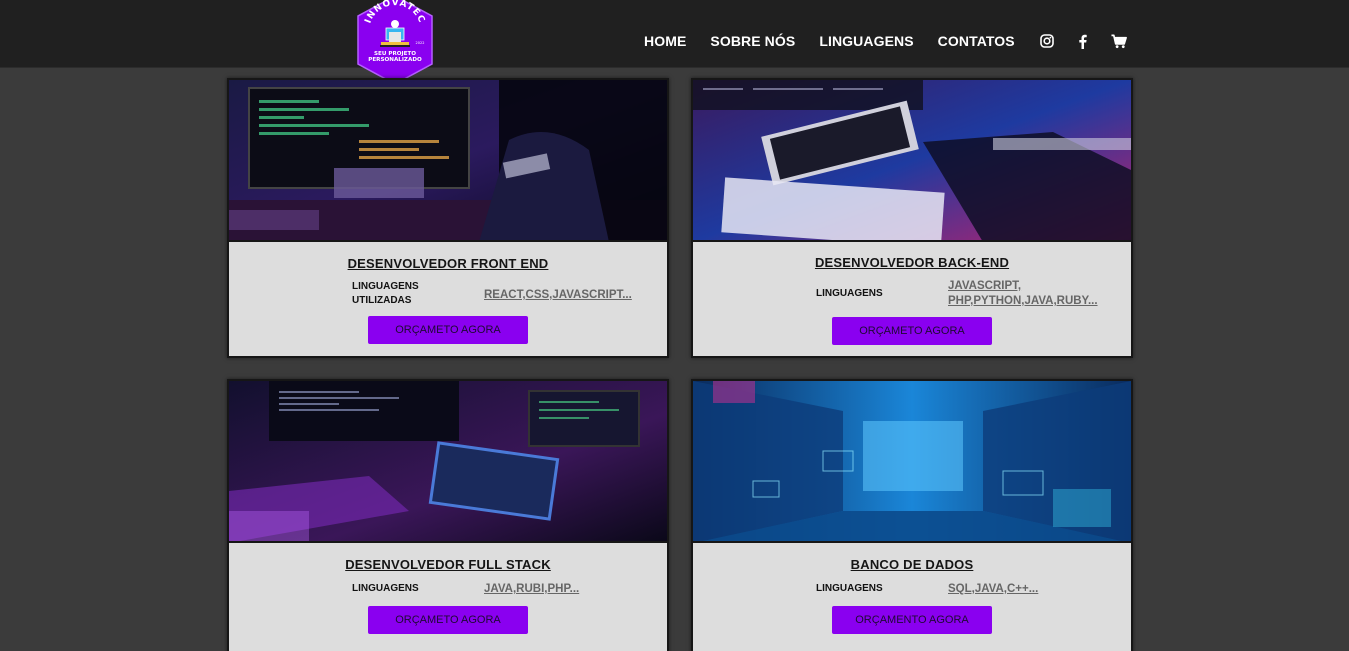 This screenshot has width=1349, height=651. What do you see at coordinates (912, 620) in the screenshot?
I see `quote-button: ORÇAMENTO AGORA` at bounding box center [912, 620].